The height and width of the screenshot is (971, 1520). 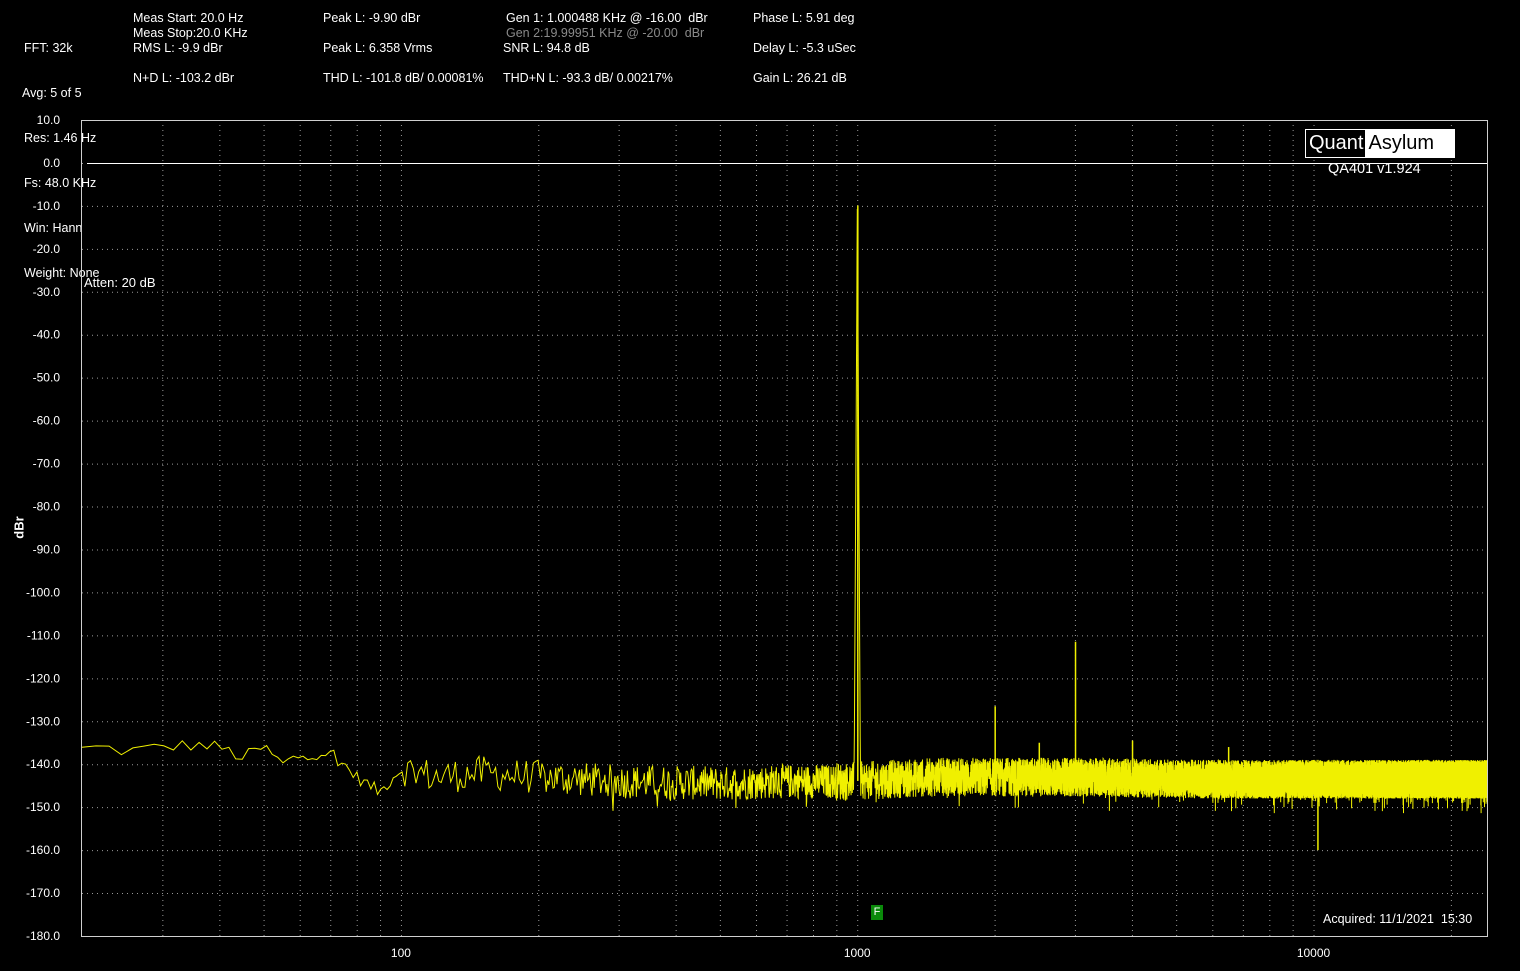 What do you see at coordinates (1336, 143) in the screenshot?
I see `logo-part1: Quant` at bounding box center [1336, 143].